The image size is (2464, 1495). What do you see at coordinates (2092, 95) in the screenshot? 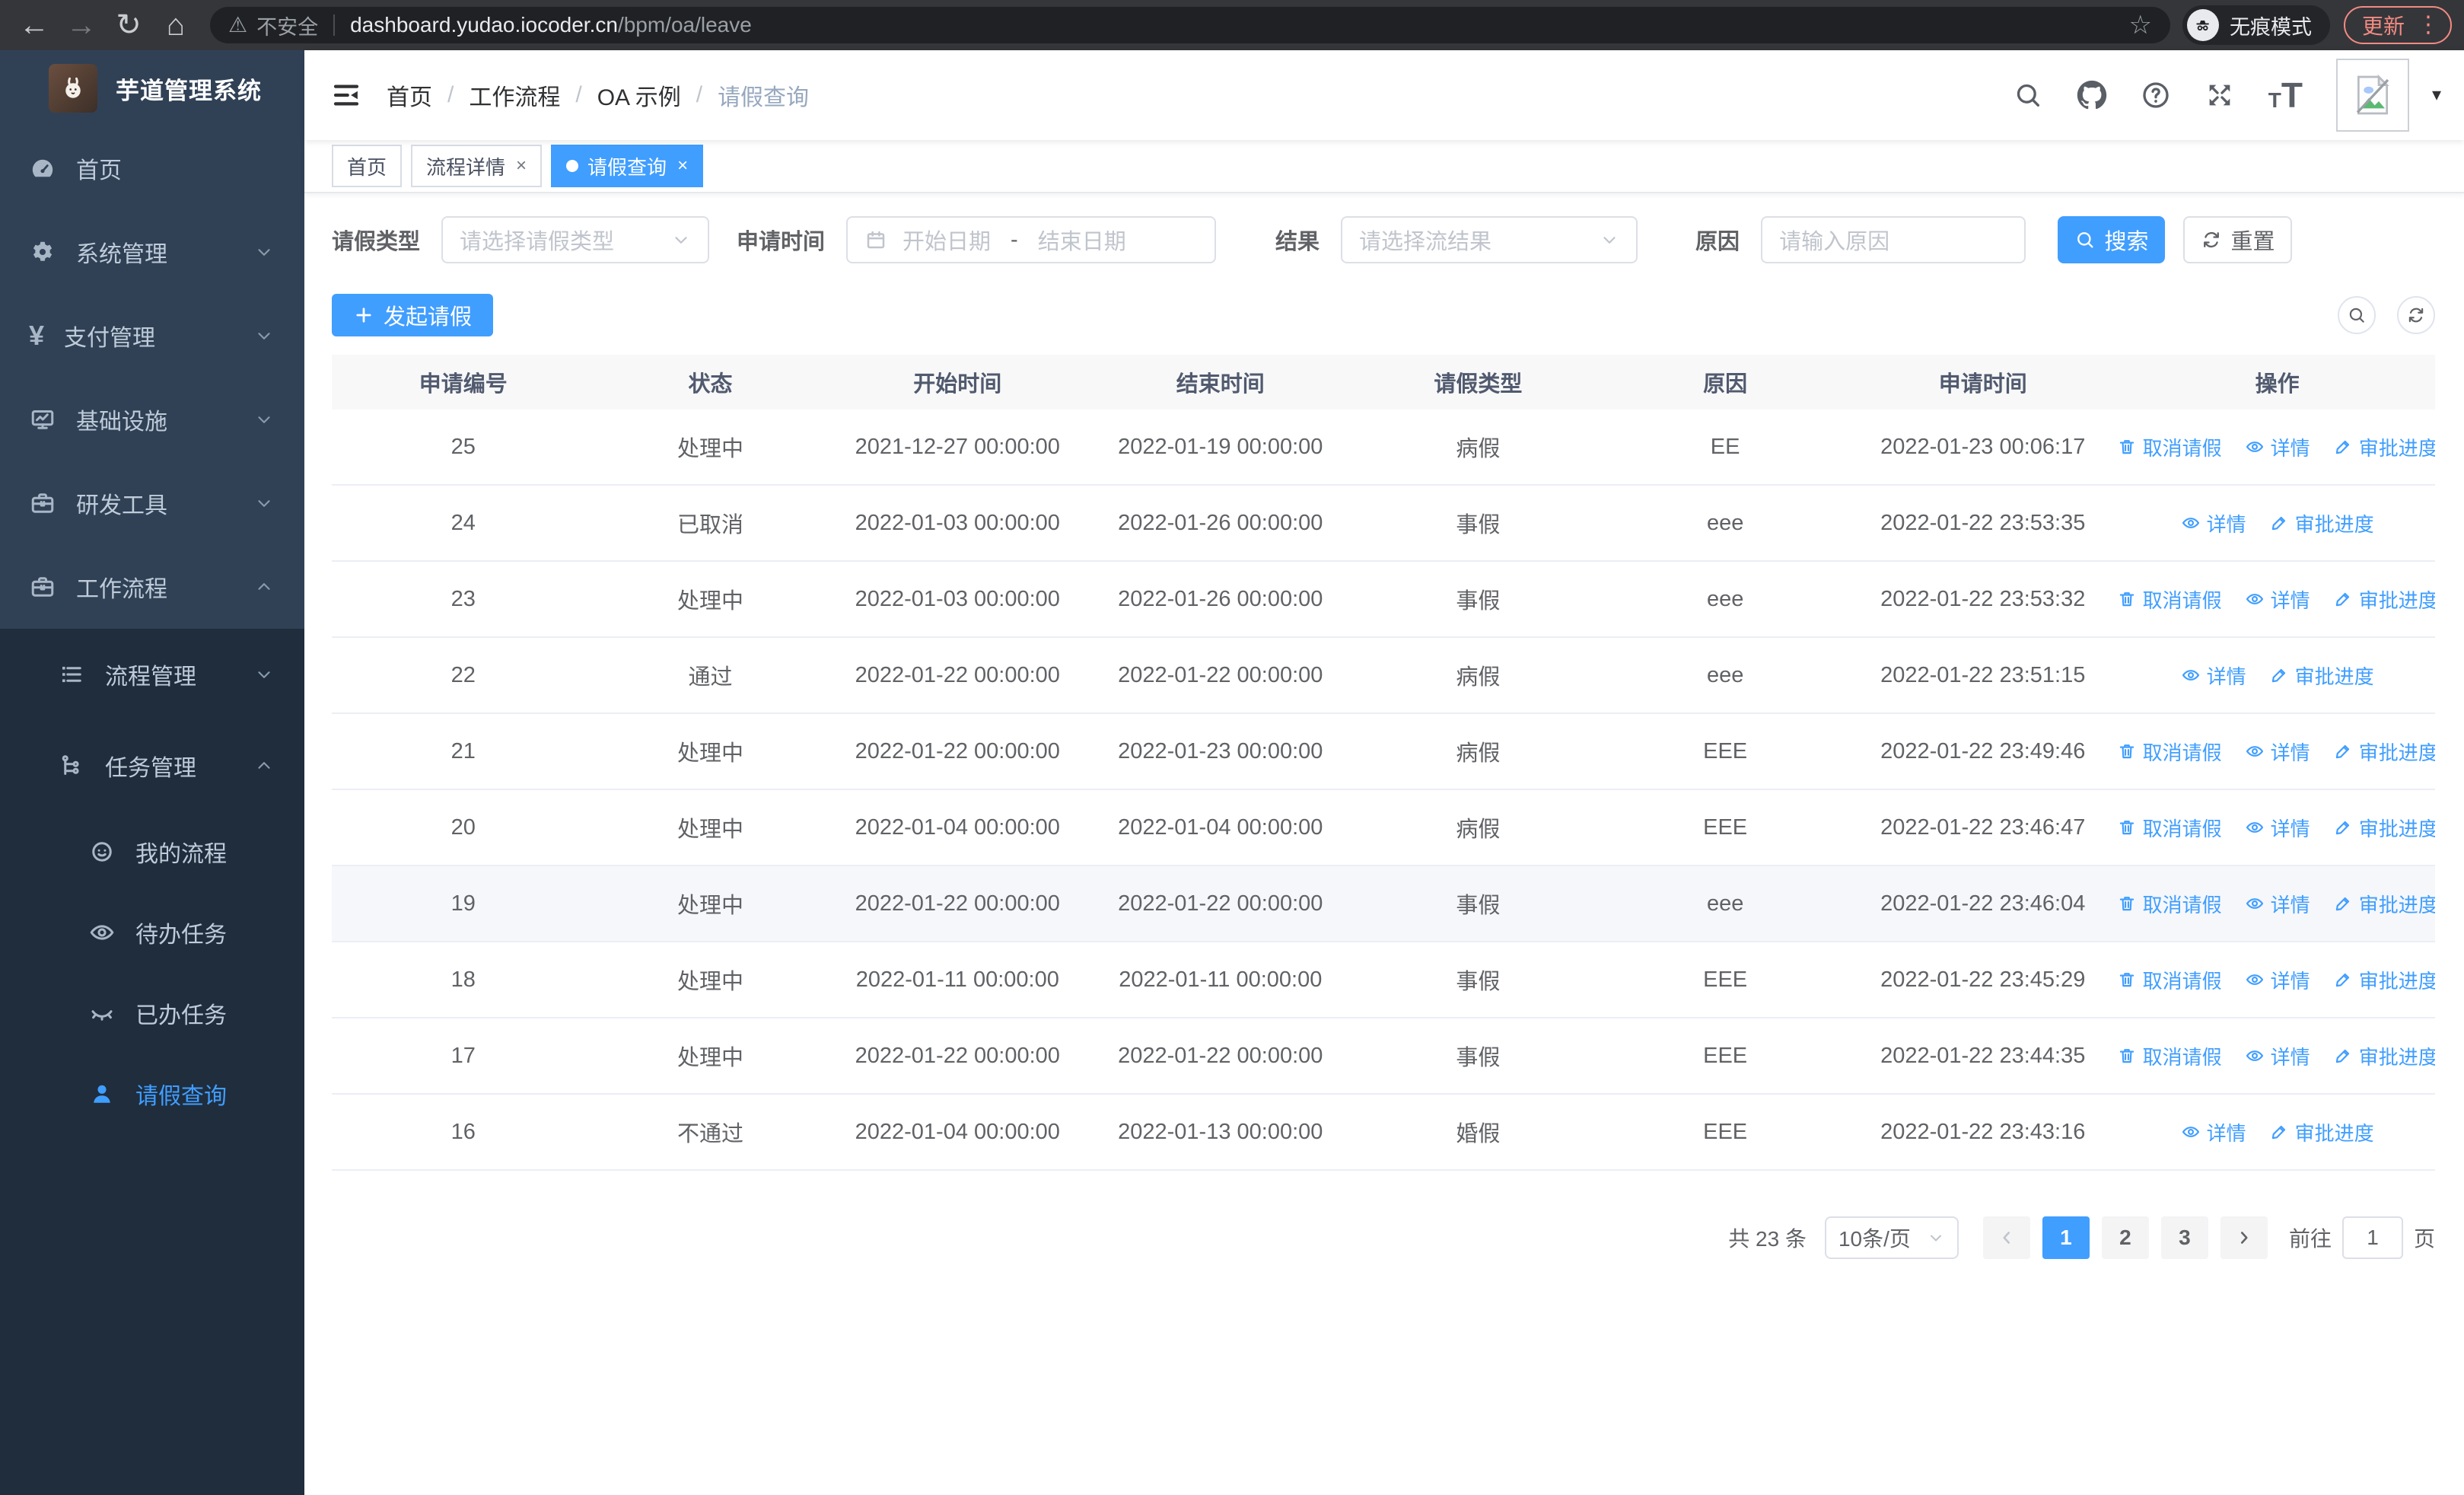
I see `github-icon` at bounding box center [2092, 95].